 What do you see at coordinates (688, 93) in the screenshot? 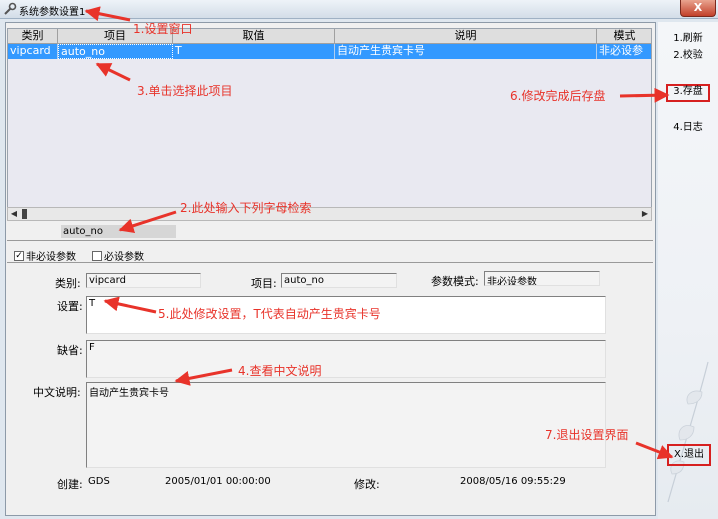
I see `save-button: 3.存盘` at bounding box center [688, 93].